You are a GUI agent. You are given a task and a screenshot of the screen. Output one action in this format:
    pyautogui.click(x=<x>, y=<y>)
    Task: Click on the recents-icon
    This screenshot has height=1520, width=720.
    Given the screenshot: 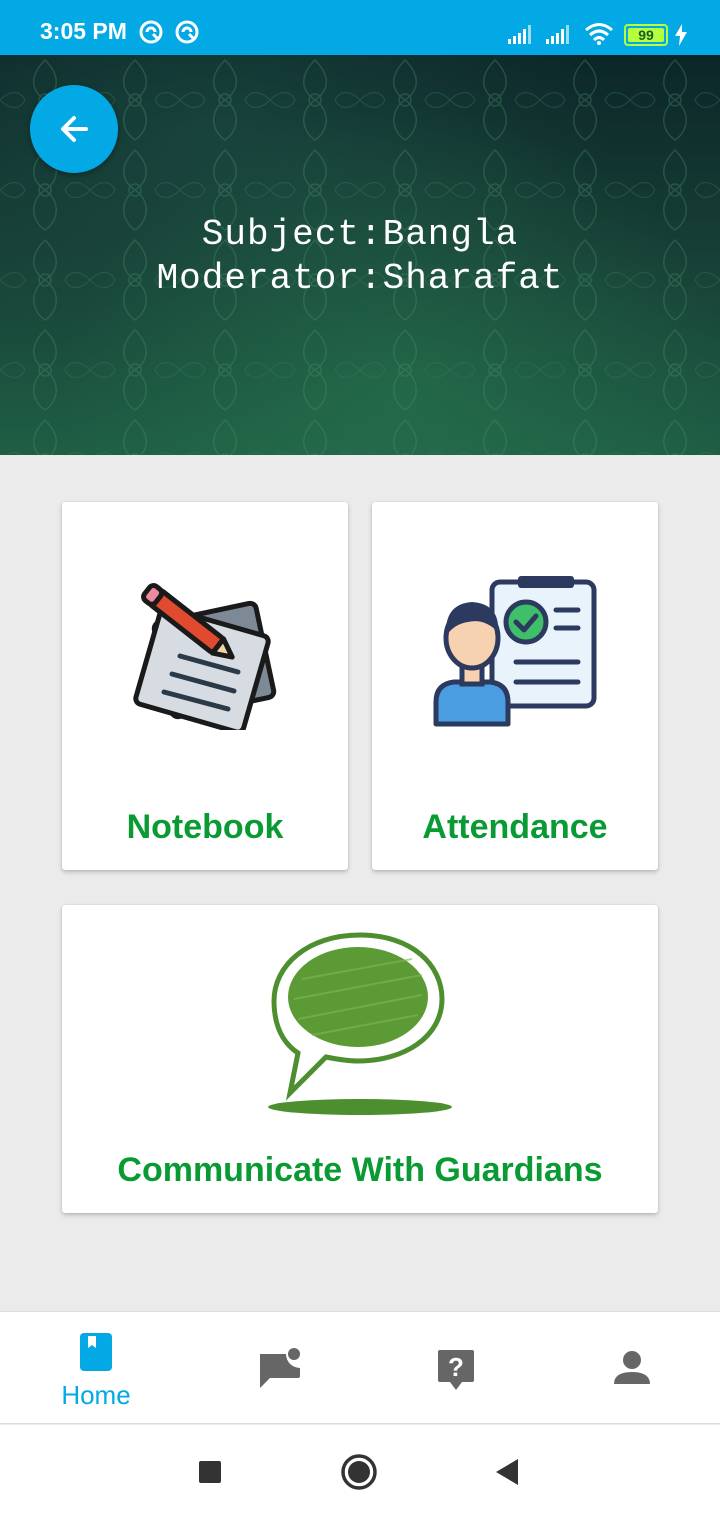 What is the action you would take?
    pyautogui.click(x=210, y=1472)
    